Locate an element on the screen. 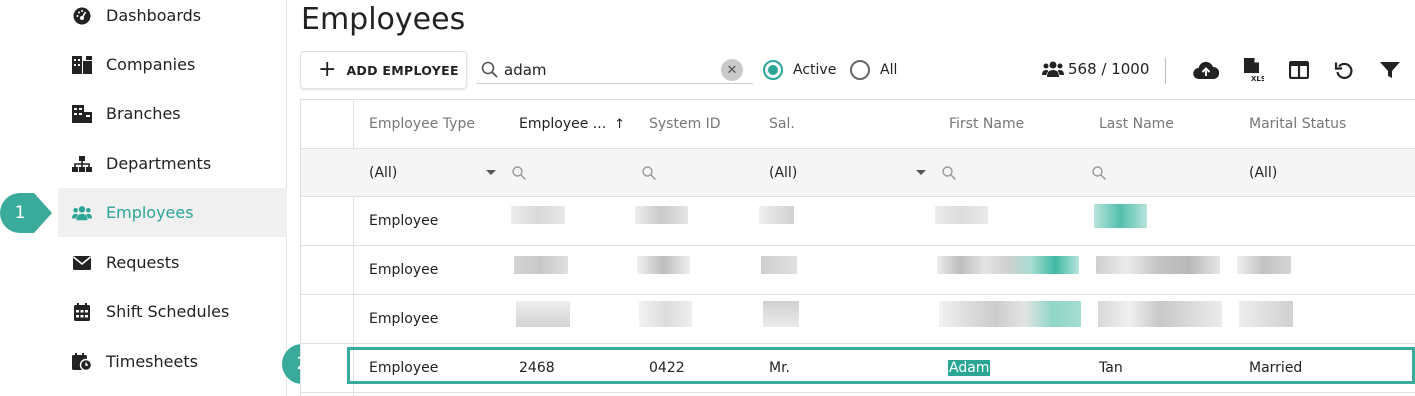 This screenshot has width=1415, height=396. sidebar-item-shift-schedules: Shift Schedules is located at coordinates (172, 311).